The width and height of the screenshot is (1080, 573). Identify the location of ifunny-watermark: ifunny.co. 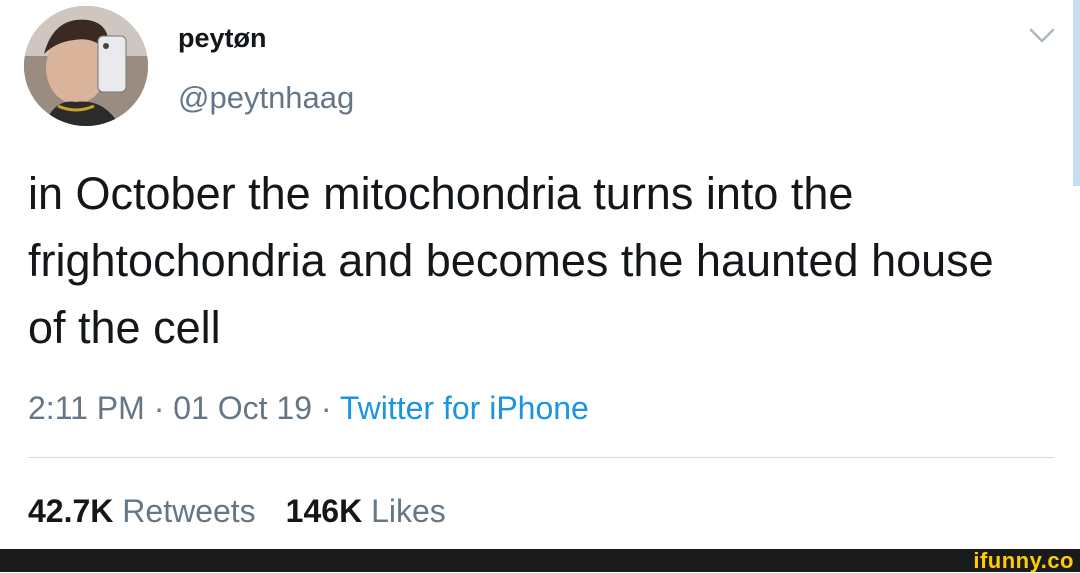
(1023, 560).